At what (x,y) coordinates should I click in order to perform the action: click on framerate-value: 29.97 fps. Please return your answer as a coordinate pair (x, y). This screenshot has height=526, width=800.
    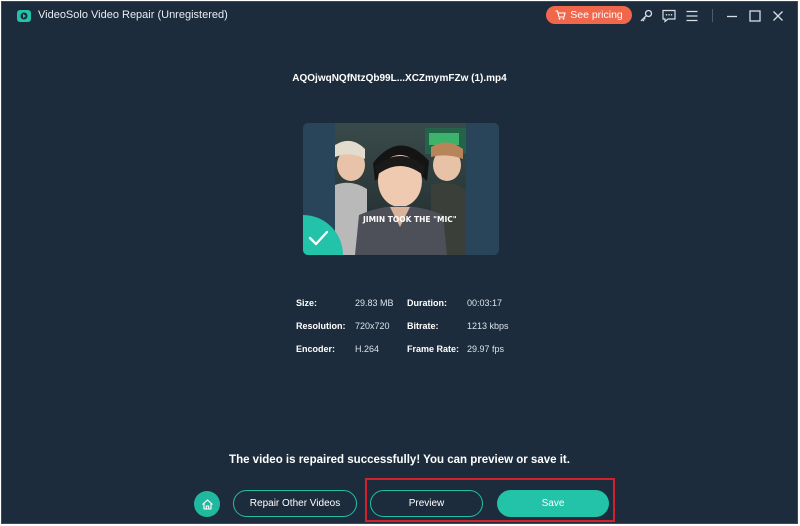
    Looking at the image, I should click on (486, 349).